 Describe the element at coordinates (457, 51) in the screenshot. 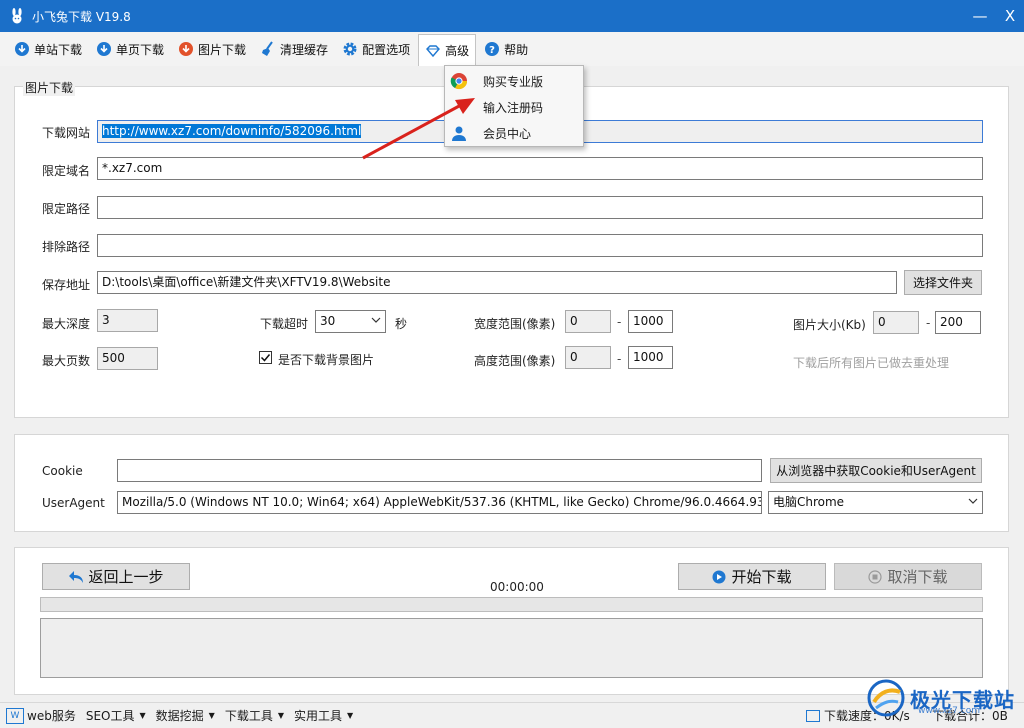

I see `toolbar-label: 高级` at that location.